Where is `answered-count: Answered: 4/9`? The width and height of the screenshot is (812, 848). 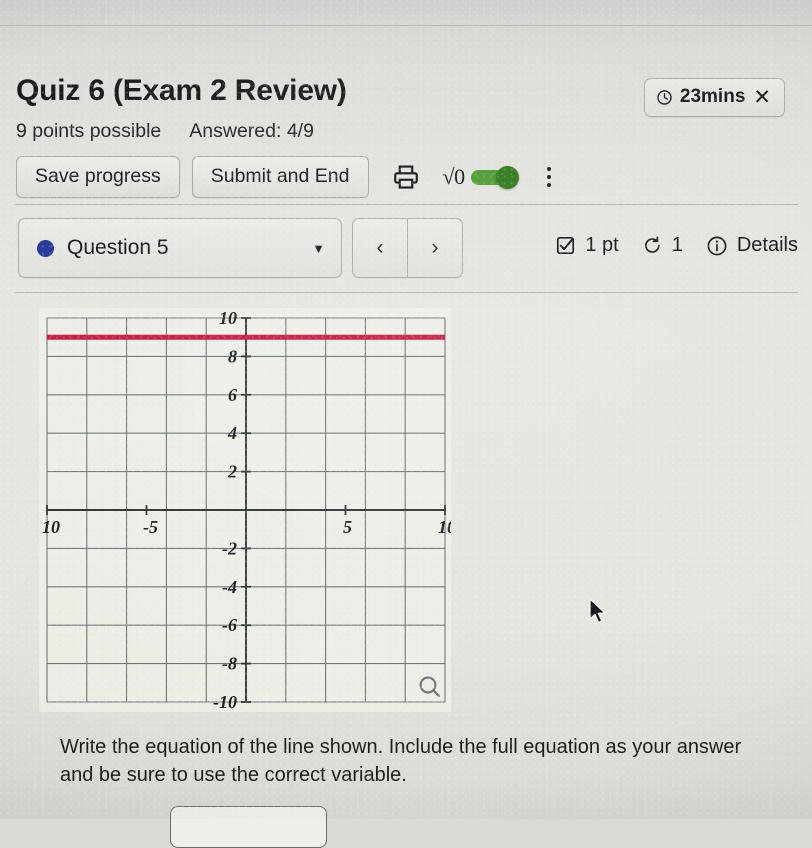
answered-count: Answered: 4/9 is located at coordinates (251, 131).